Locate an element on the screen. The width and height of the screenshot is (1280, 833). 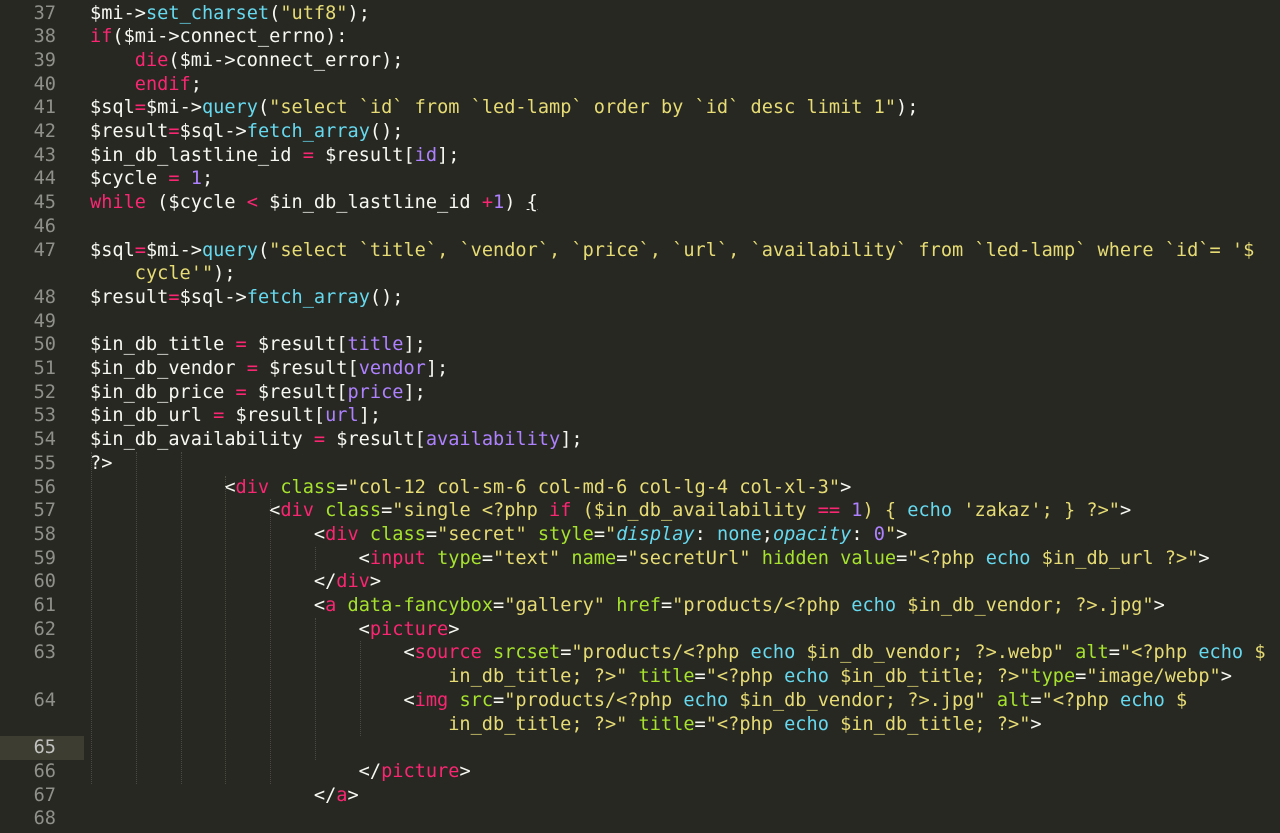
code-line: </a> is located at coordinates (685, 796).